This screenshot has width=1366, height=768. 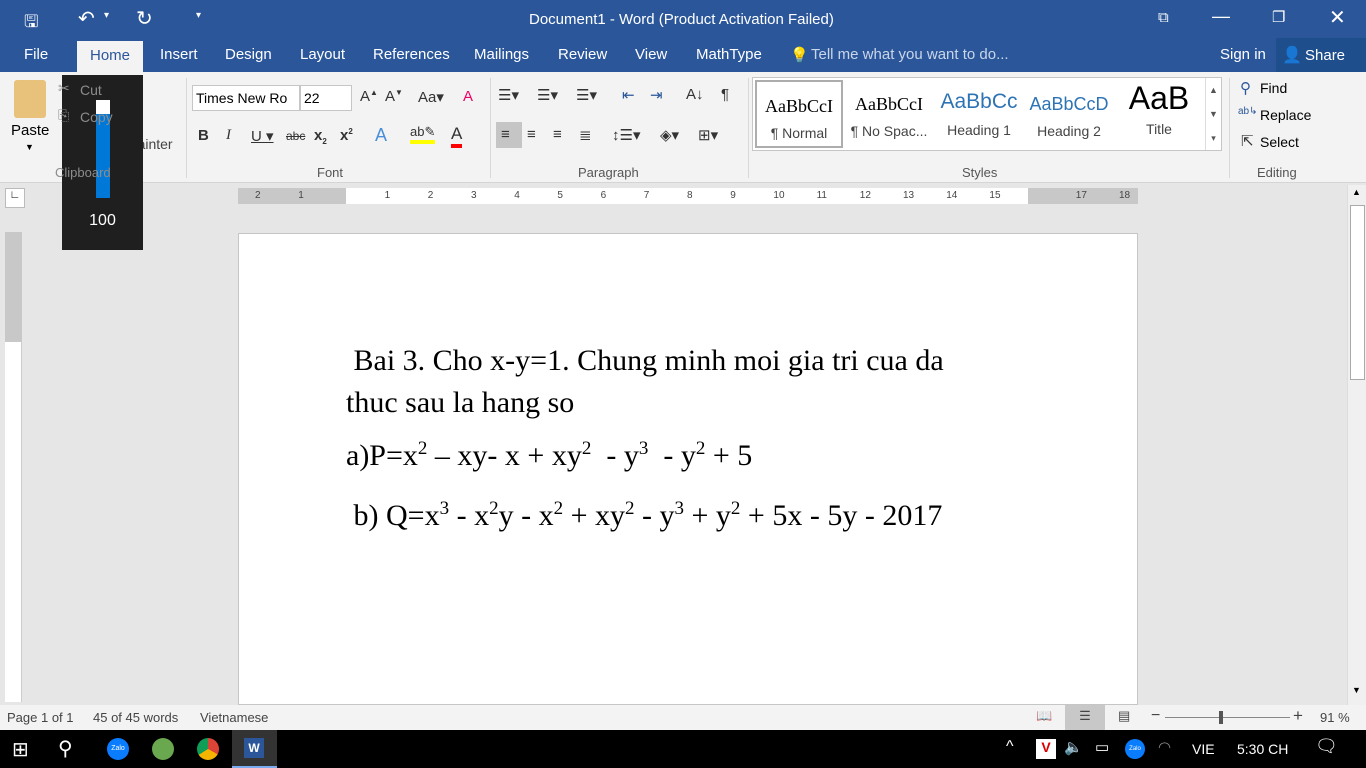 What do you see at coordinates (585, 135) in the screenshot?
I see `justify-icon: ≣` at bounding box center [585, 135].